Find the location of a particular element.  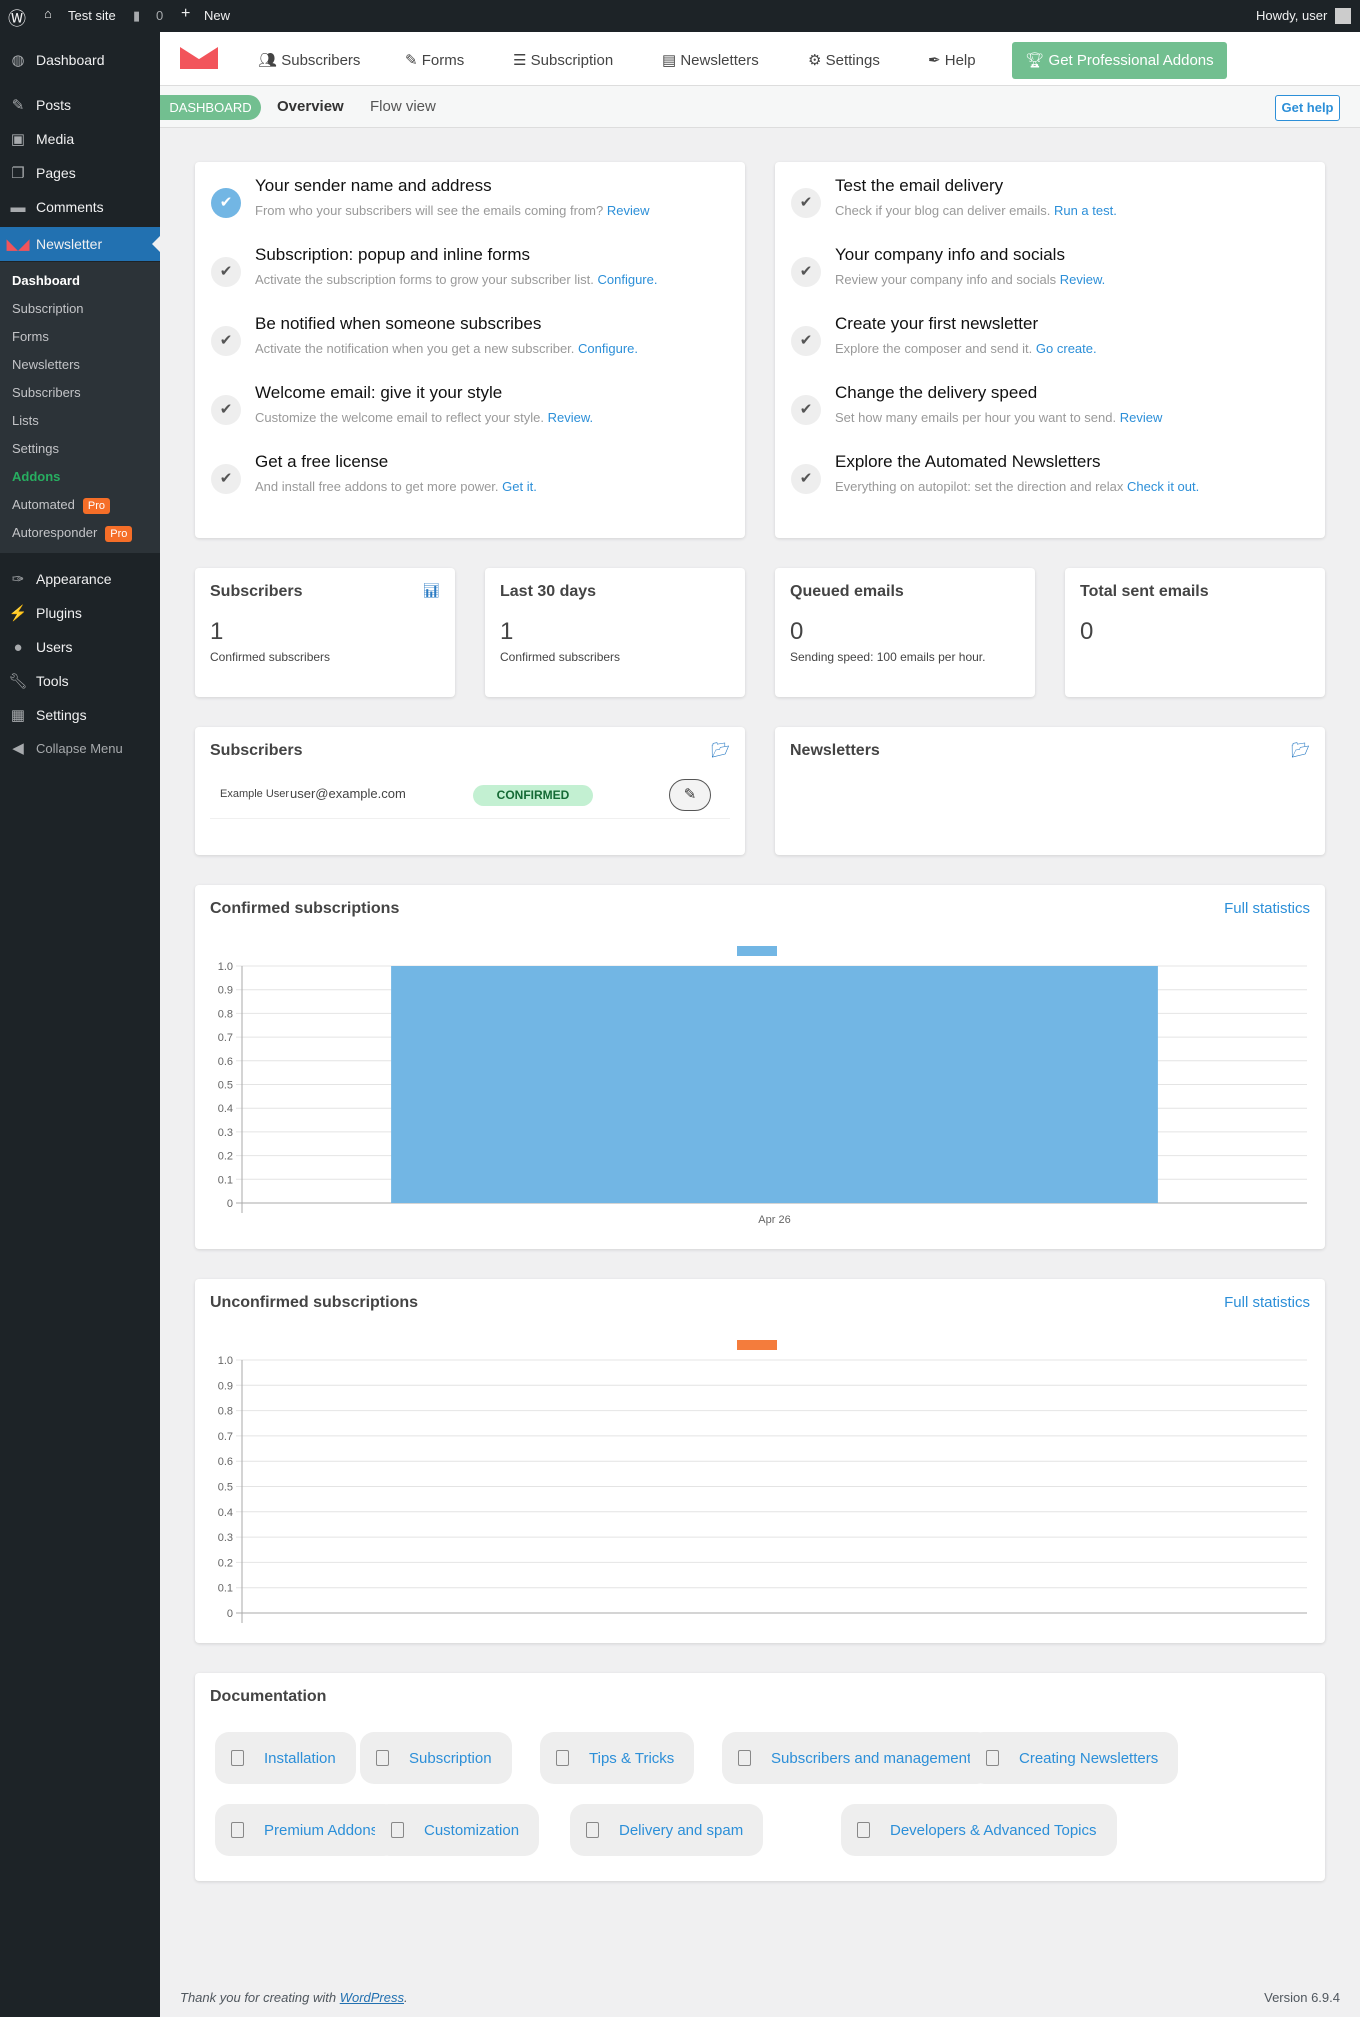

sidebar-item-dashboard: ◍ Dashboard is located at coordinates (80, 60).